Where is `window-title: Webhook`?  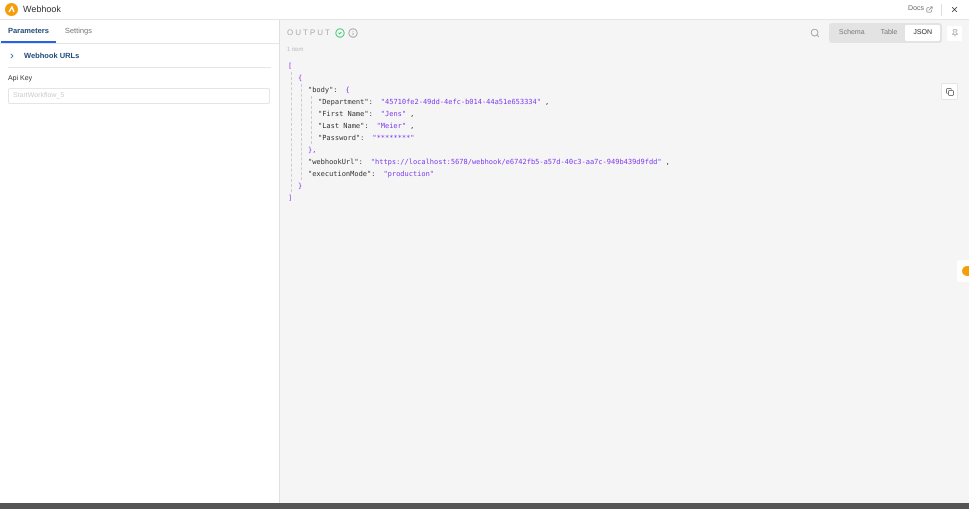 window-title: Webhook is located at coordinates (42, 9).